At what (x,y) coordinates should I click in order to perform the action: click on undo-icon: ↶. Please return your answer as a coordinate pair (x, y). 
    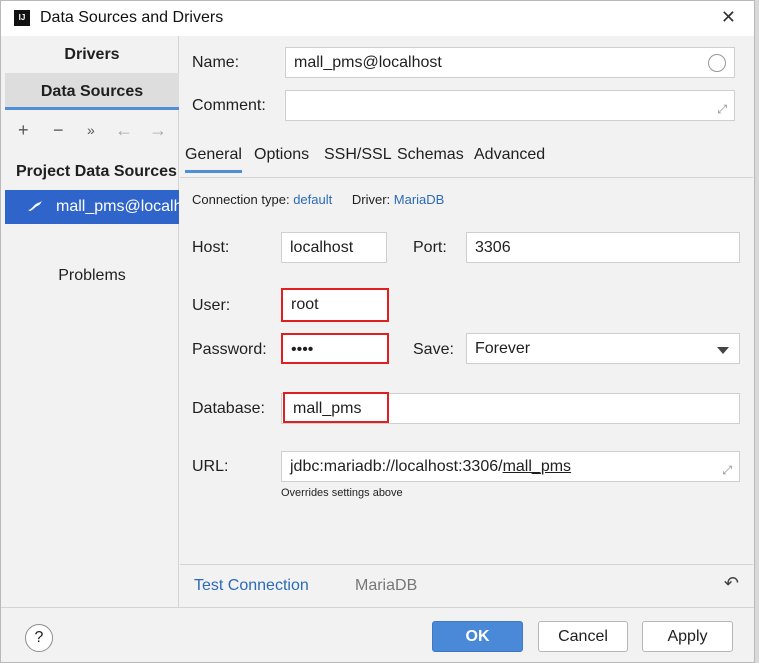
    Looking at the image, I should click on (731, 583).